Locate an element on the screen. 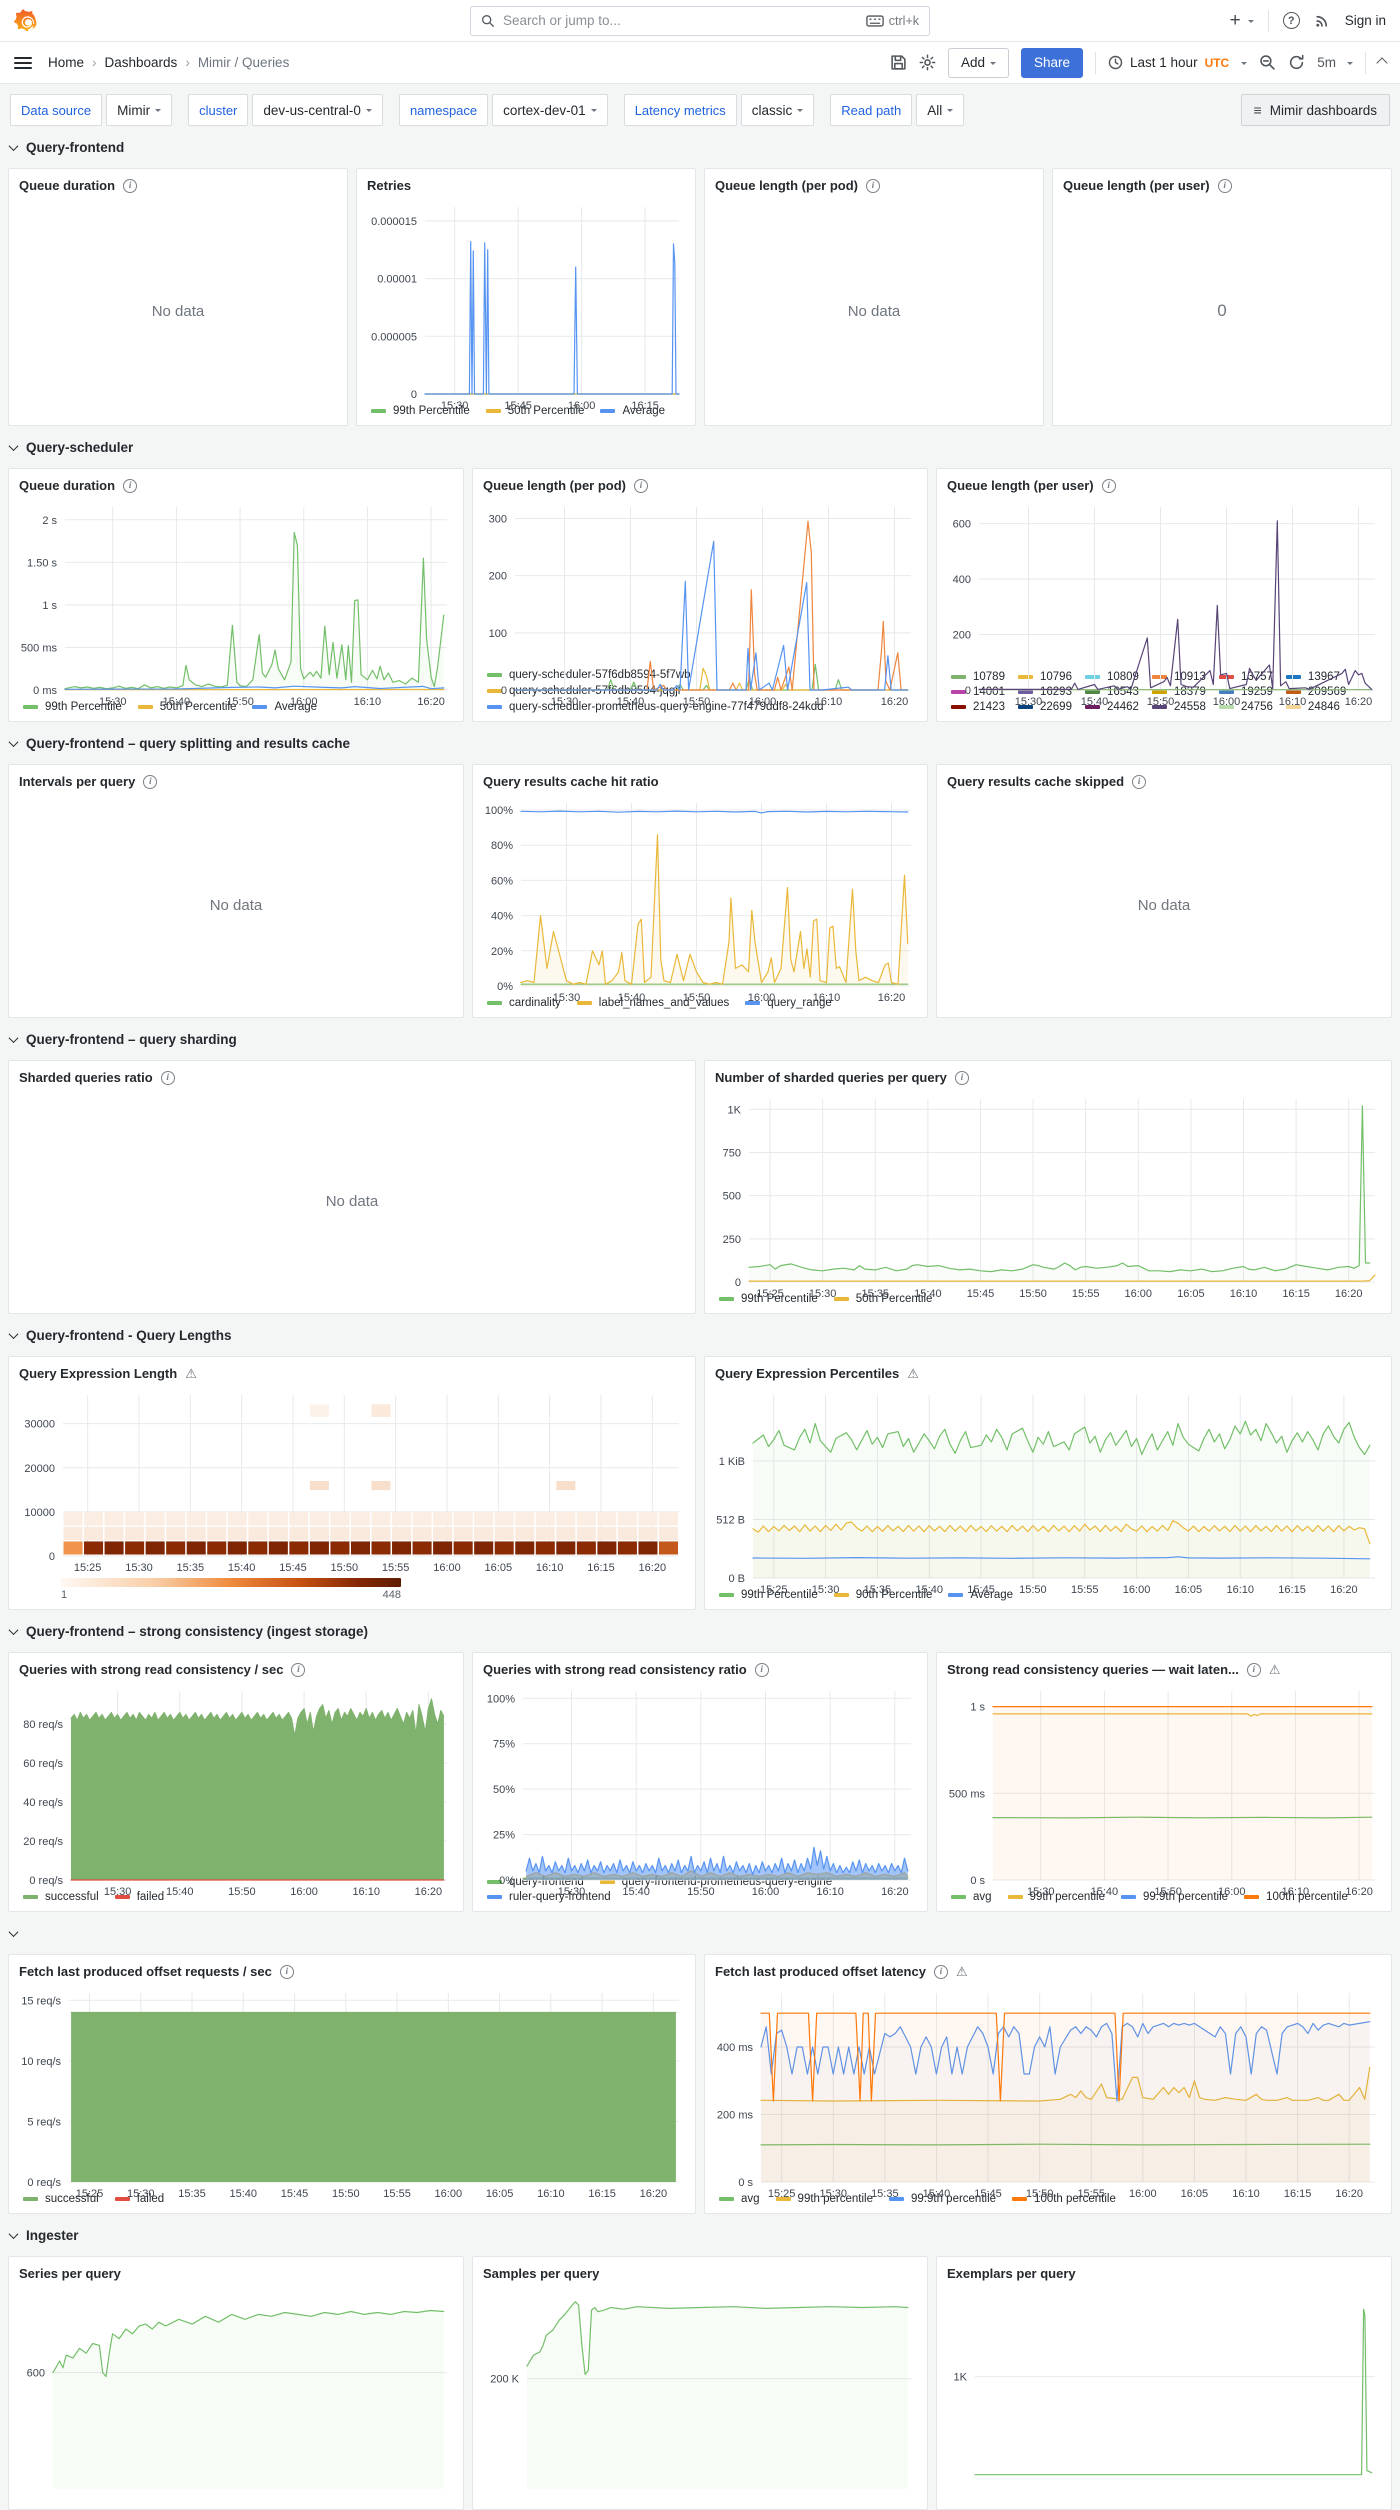 The width and height of the screenshot is (1400, 2510). panel-title: Query Expression Length is located at coordinates (98, 1373).